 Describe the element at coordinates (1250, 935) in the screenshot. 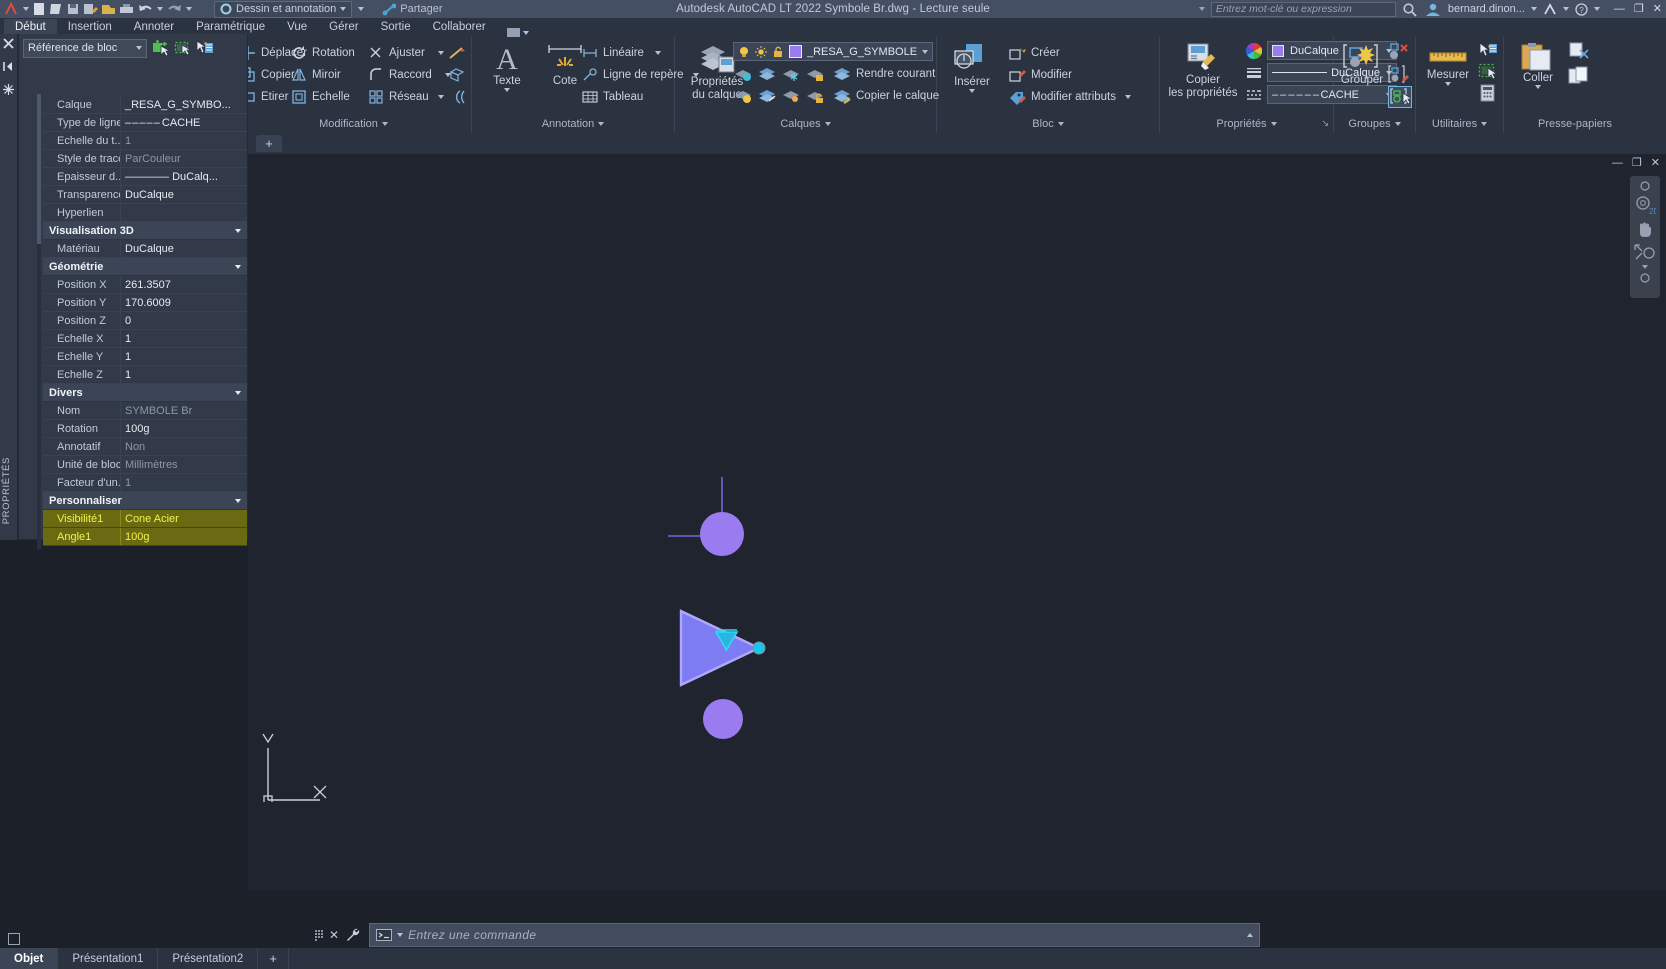

I see `command-history-icon` at that location.